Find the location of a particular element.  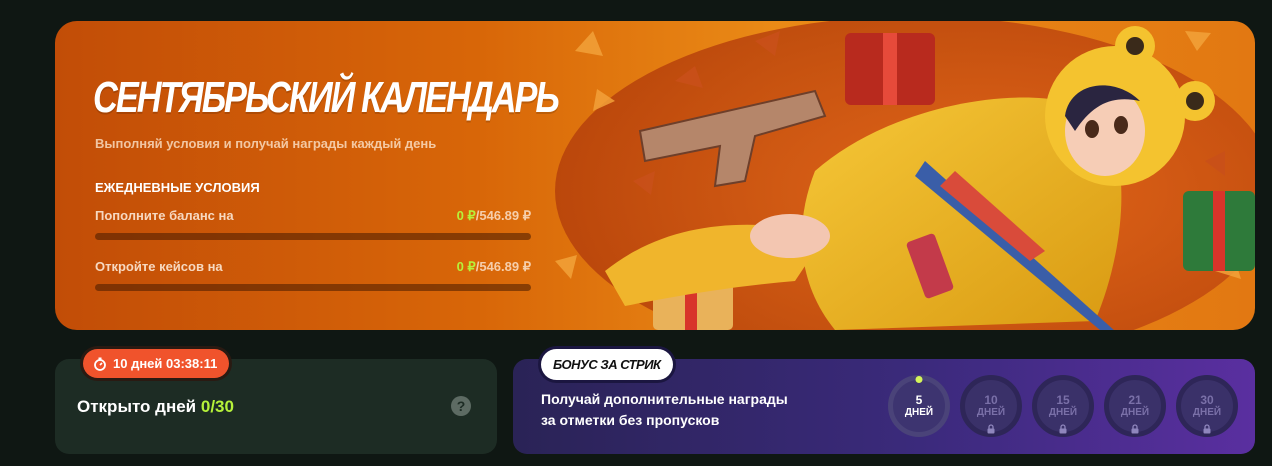

active-dot is located at coordinates (919, 379).